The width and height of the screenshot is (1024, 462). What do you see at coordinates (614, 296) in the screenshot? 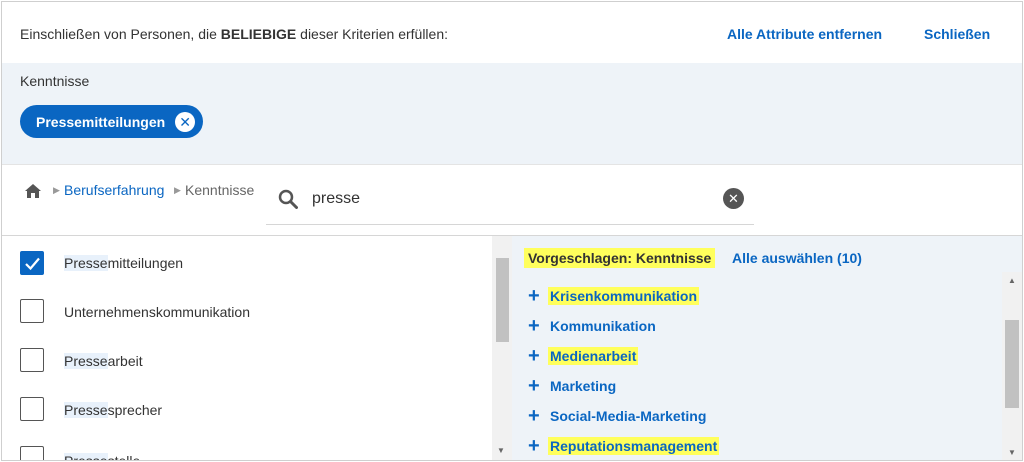
I see `suggestion-item: + Krisenkommunikation` at bounding box center [614, 296].